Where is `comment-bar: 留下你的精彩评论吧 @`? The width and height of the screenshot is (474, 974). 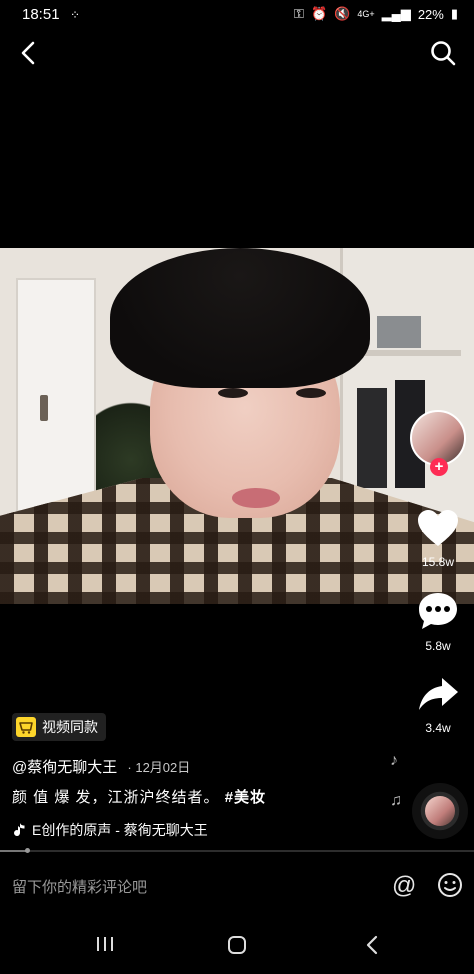 comment-bar: 留下你的精彩评论吧 @ is located at coordinates (237, 886).